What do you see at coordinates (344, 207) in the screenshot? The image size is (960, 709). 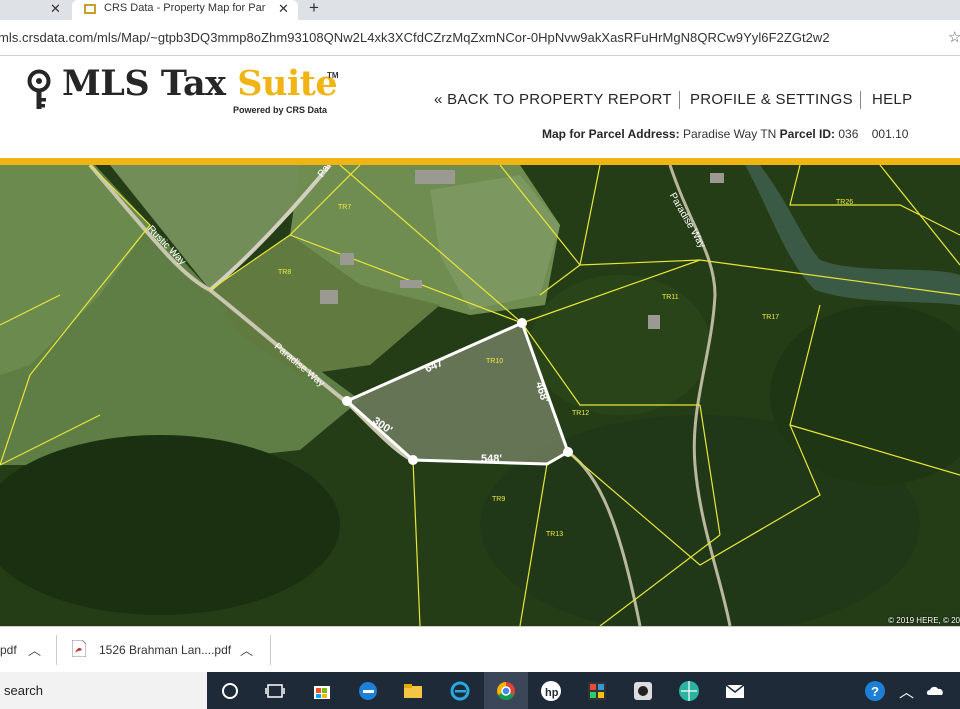 I see `tract-label: TR7` at bounding box center [344, 207].